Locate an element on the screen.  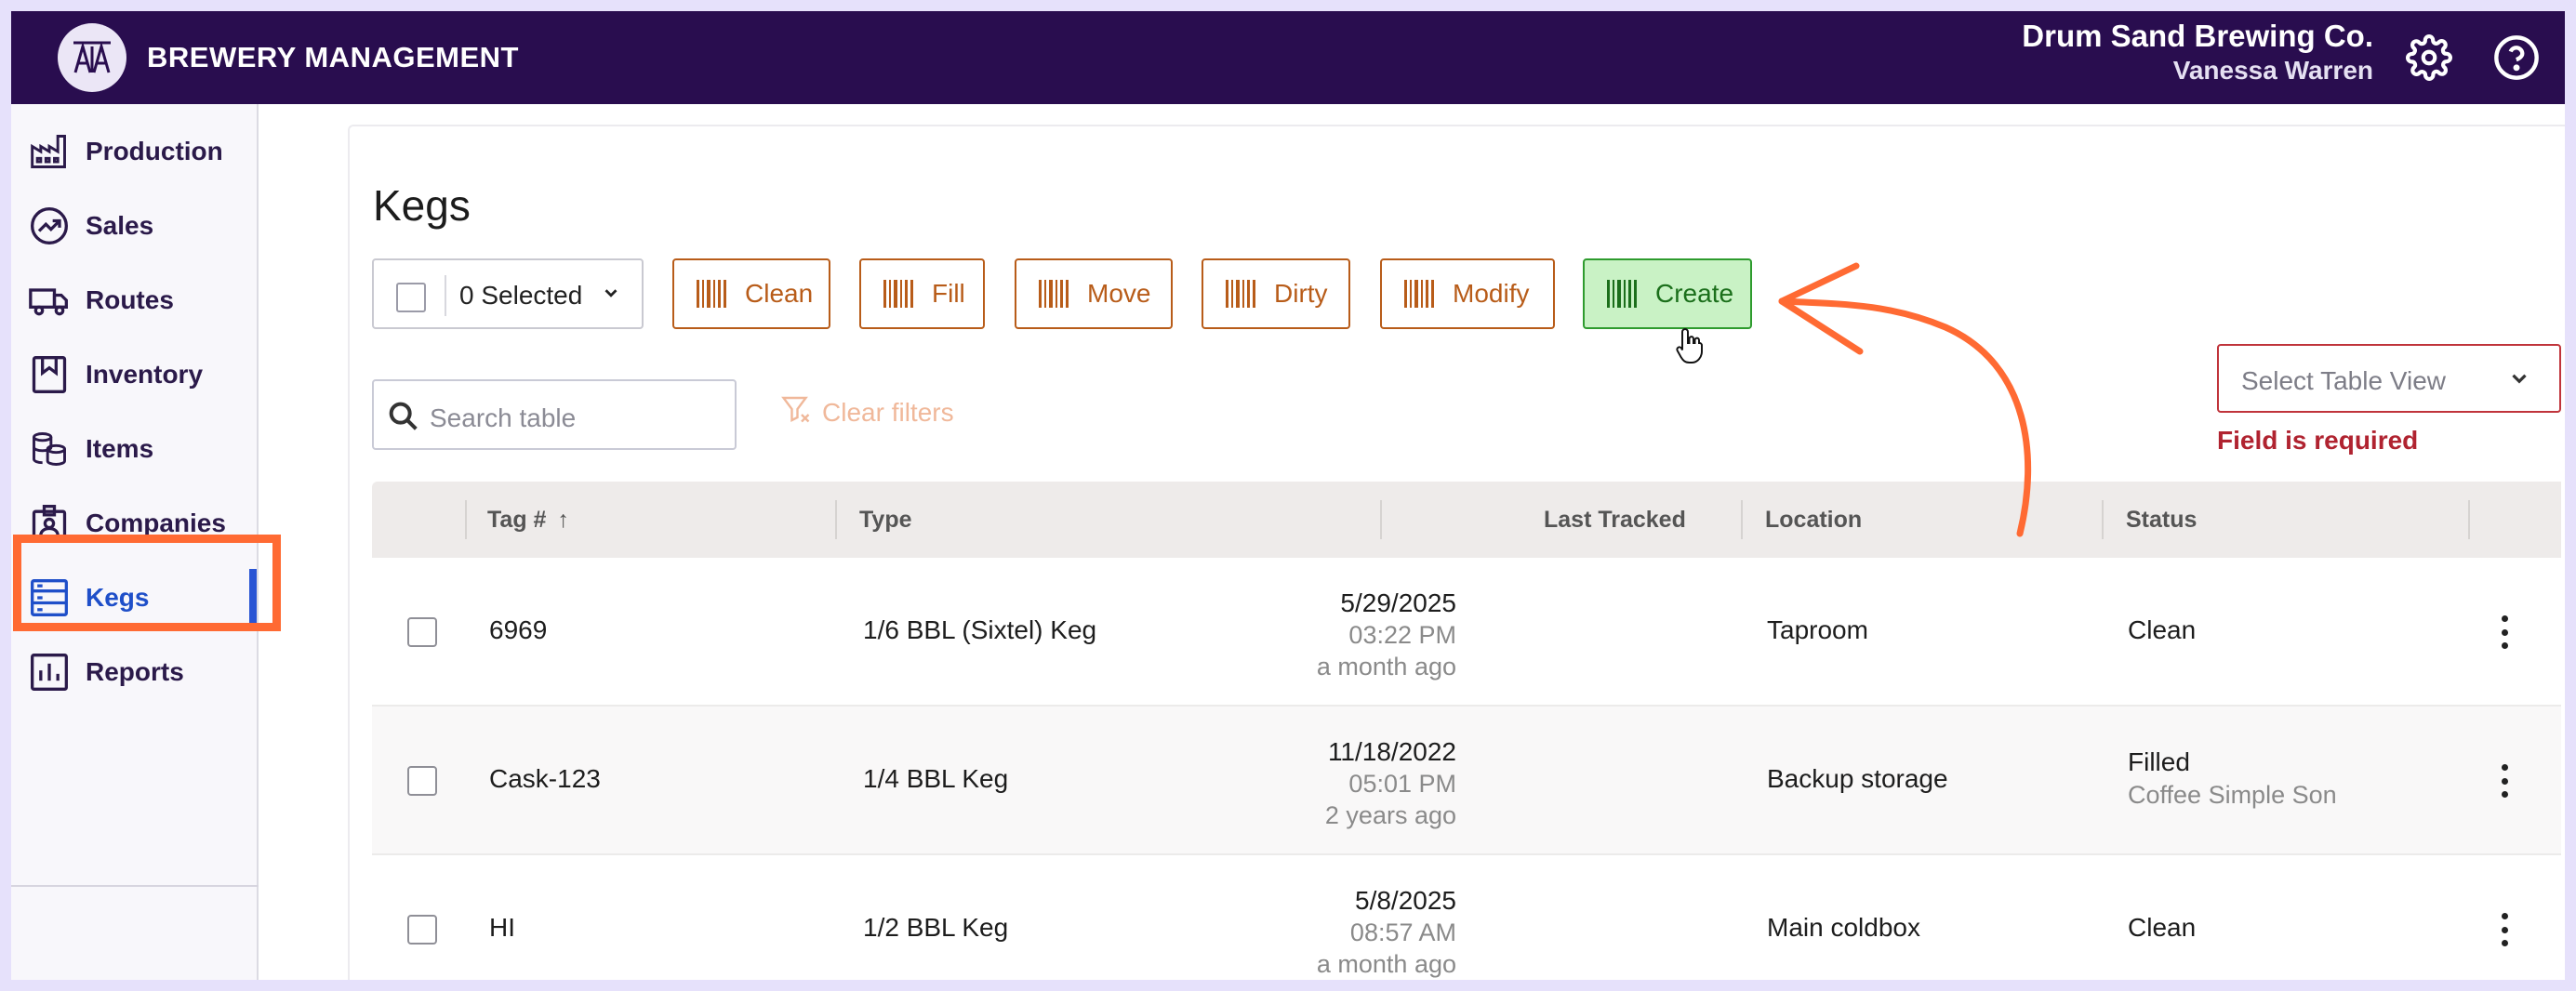
divider is located at coordinates (445, 295).